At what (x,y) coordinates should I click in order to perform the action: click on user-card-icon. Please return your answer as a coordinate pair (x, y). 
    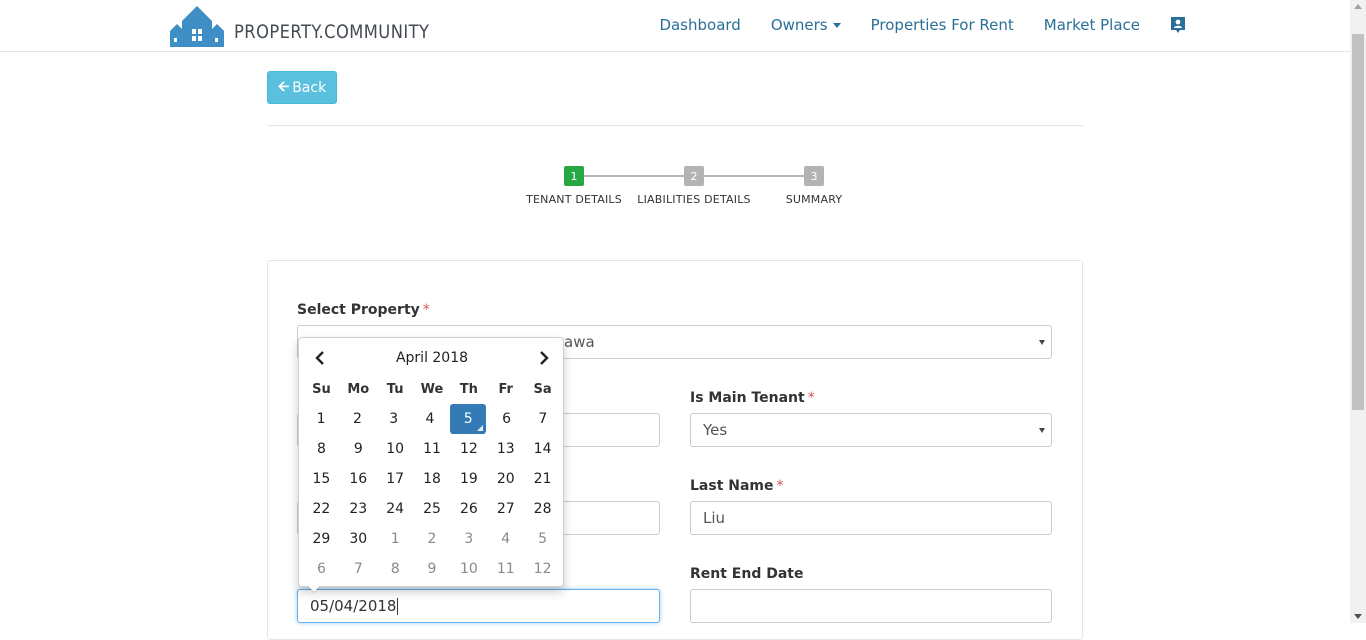
    Looking at the image, I should click on (1178, 25).